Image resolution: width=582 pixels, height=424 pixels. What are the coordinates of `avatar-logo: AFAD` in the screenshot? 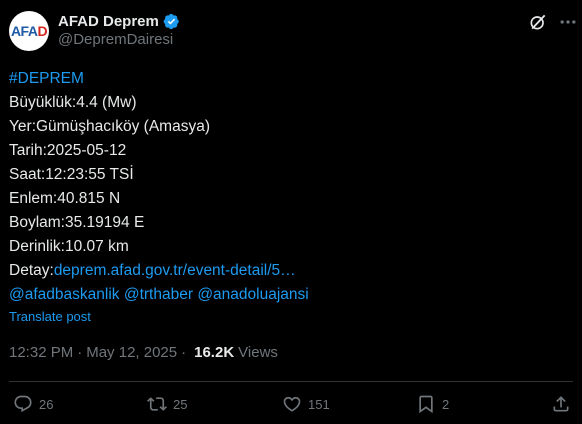 It's located at (29, 31).